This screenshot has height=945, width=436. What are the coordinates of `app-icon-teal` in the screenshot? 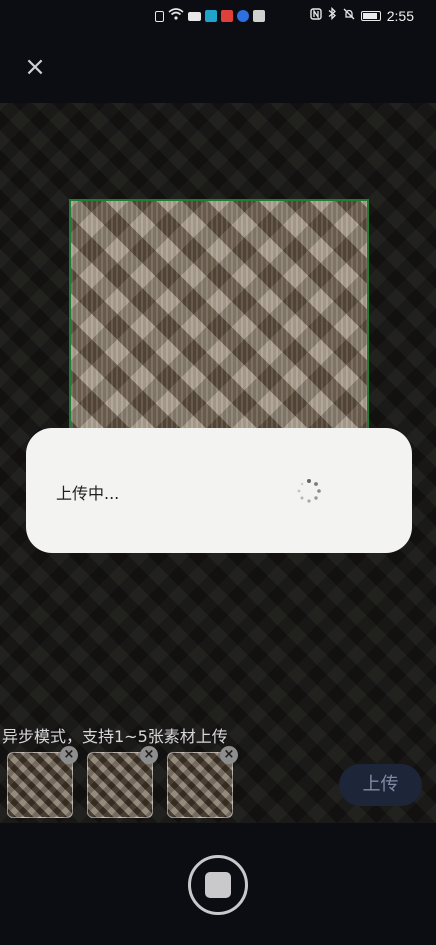 It's located at (211, 16).